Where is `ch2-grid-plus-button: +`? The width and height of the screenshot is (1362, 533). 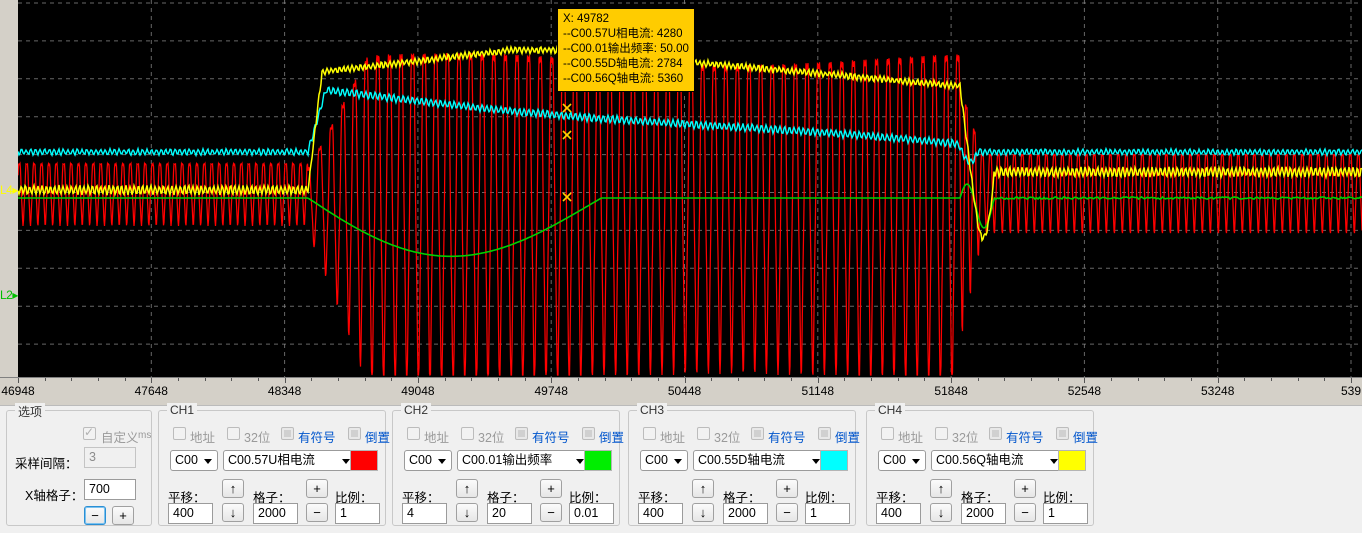
ch2-grid-plus-button: + is located at coordinates (551, 488).